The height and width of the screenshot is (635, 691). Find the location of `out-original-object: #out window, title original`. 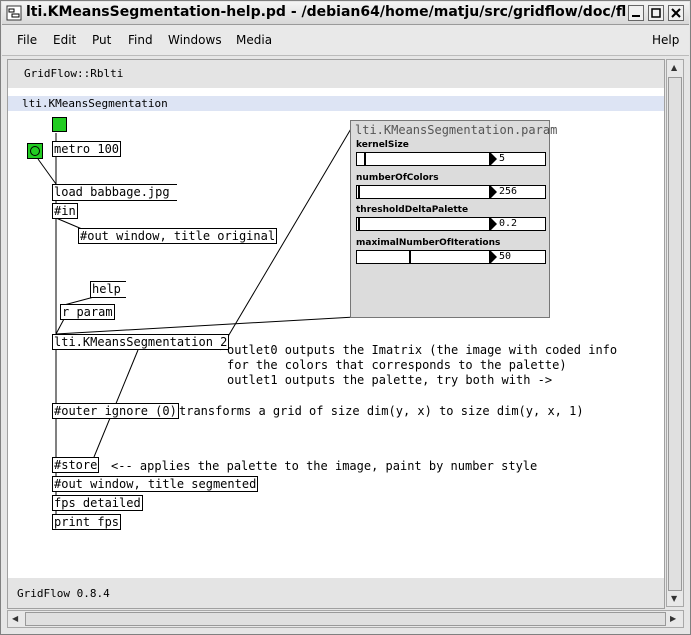

out-original-object: #out window, title original is located at coordinates (178, 236).